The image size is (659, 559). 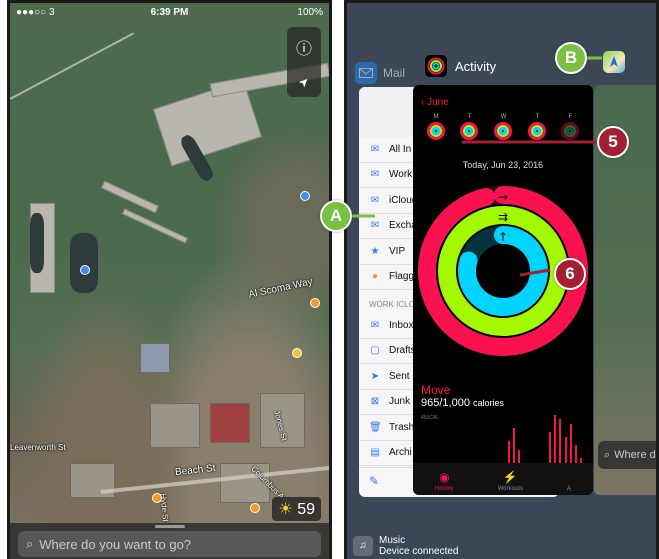 I want to click on mailbox-icon: ●, so click(x=375, y=277).